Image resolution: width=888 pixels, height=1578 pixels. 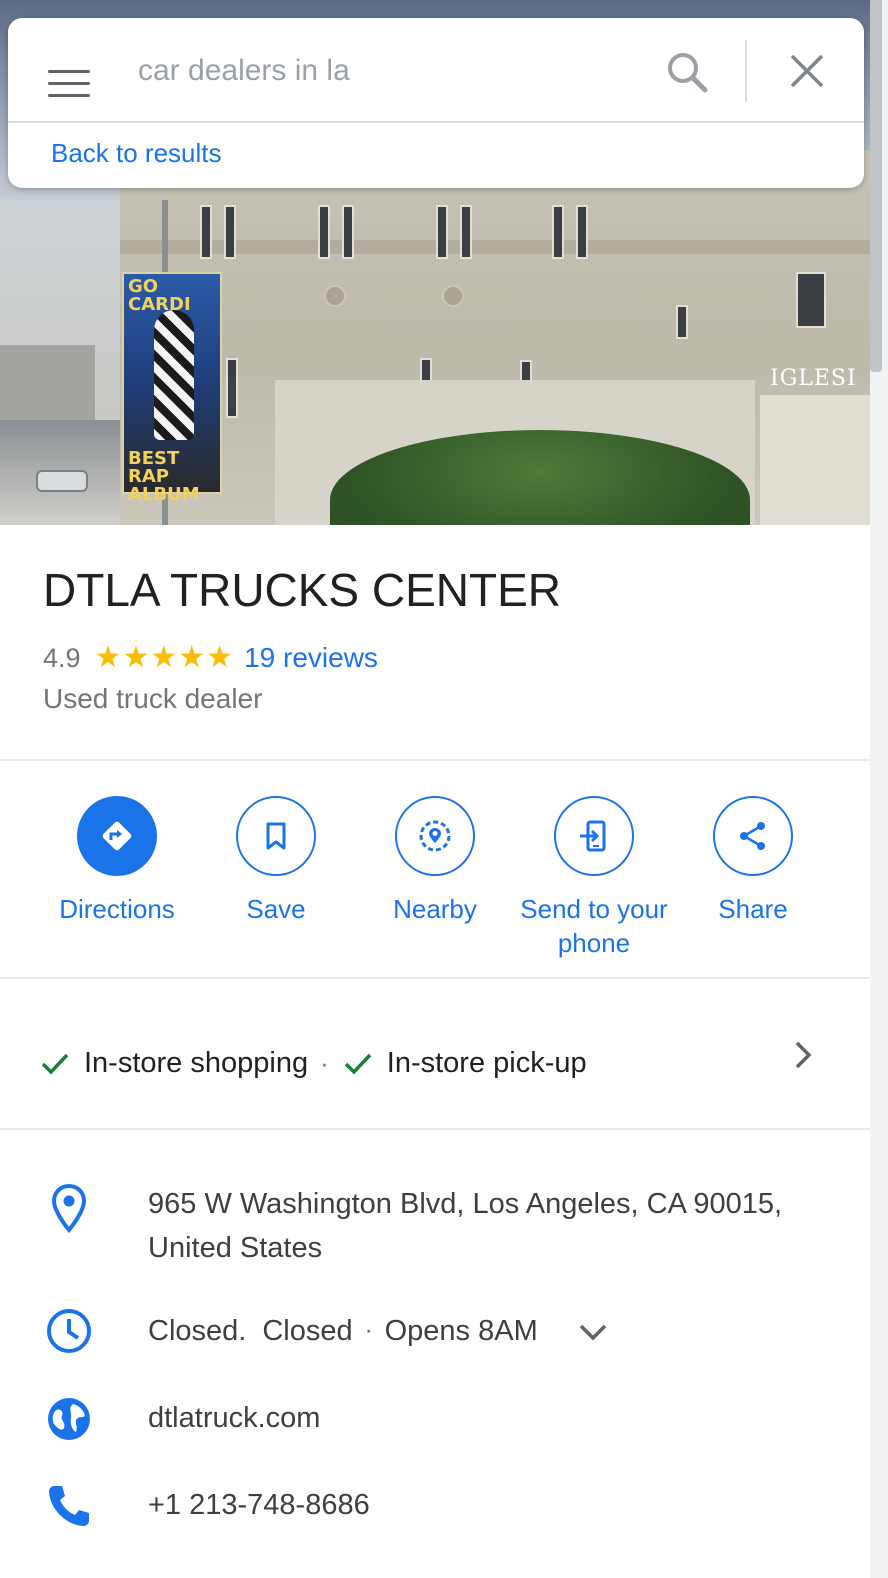 What do you see at coordinates (159, 295) in the screenshot?
I see `banner-top-text: GO CARDI` at bounding box center [159, 295].